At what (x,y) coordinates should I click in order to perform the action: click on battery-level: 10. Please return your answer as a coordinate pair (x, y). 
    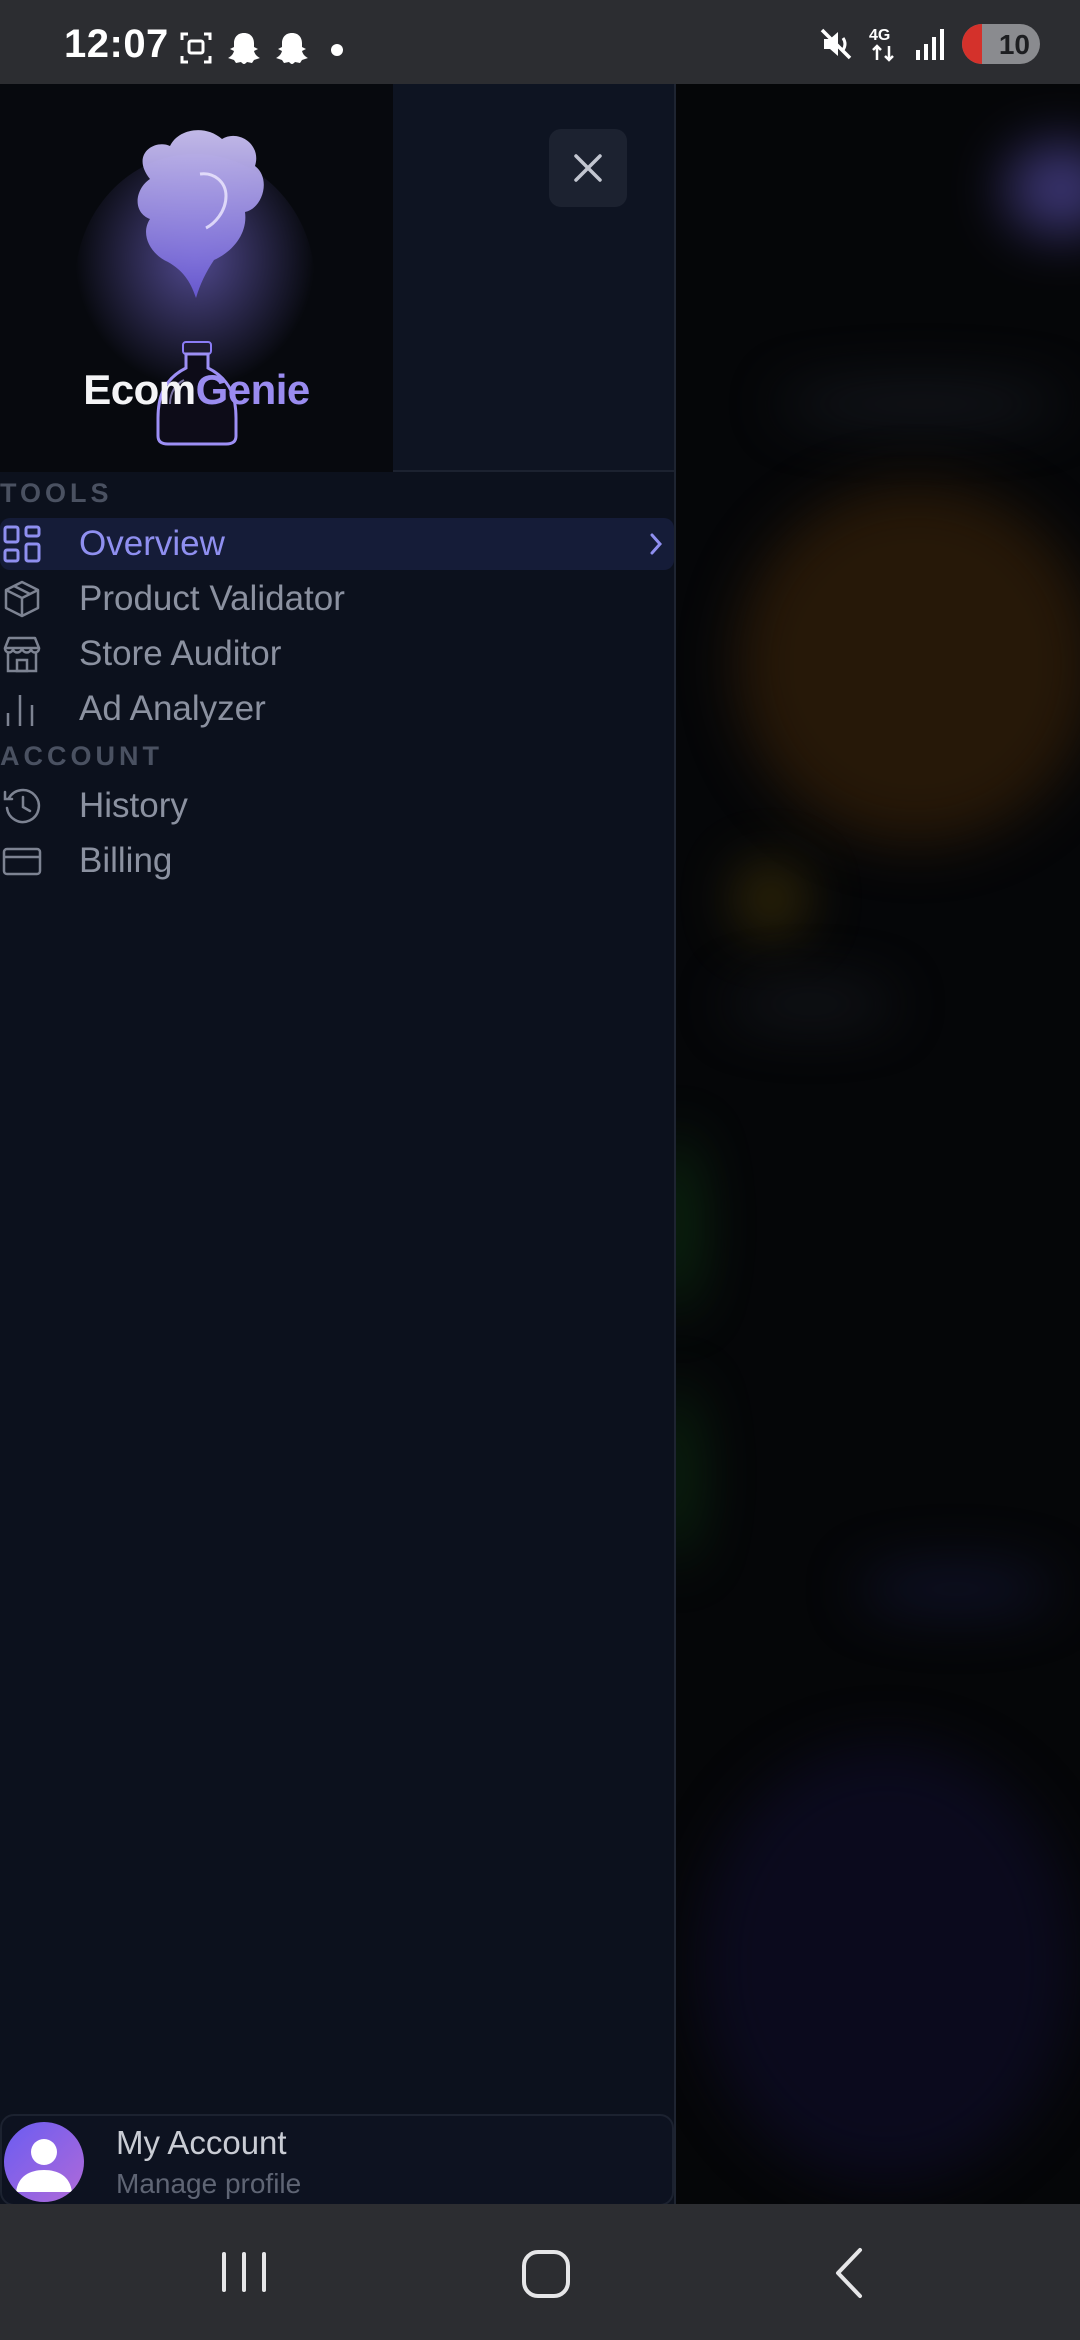
    Looking at the image, I should click on (1014, 44).